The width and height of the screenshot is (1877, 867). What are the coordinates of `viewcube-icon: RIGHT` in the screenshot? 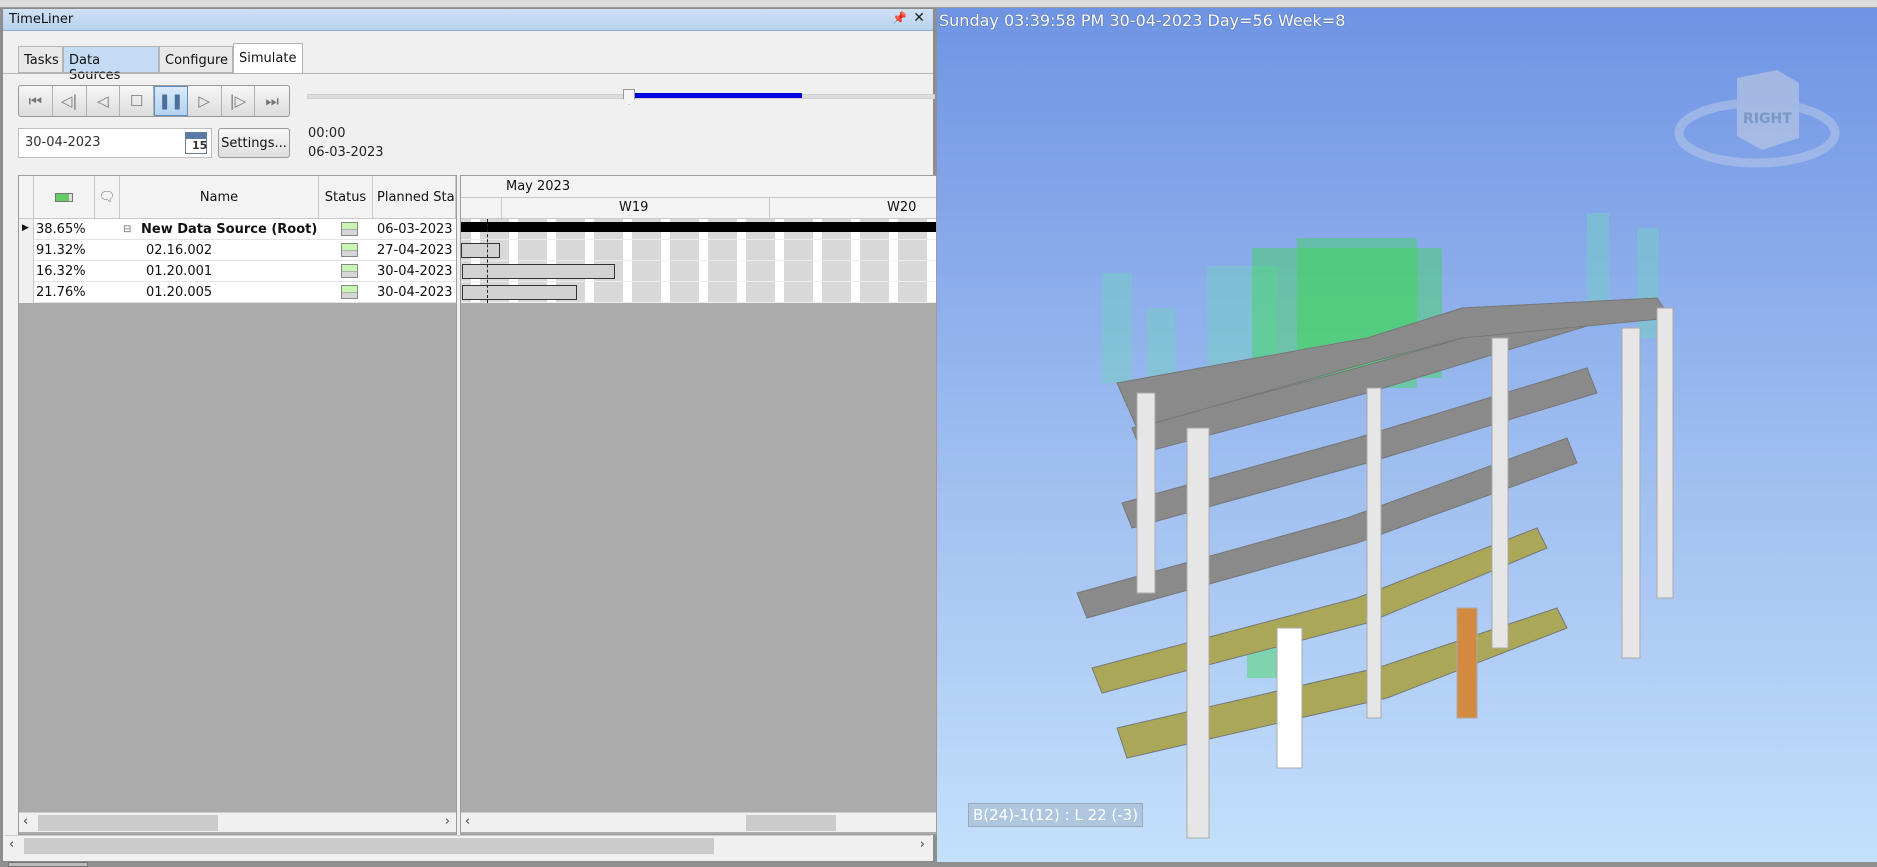 It's located at (1757, 119).